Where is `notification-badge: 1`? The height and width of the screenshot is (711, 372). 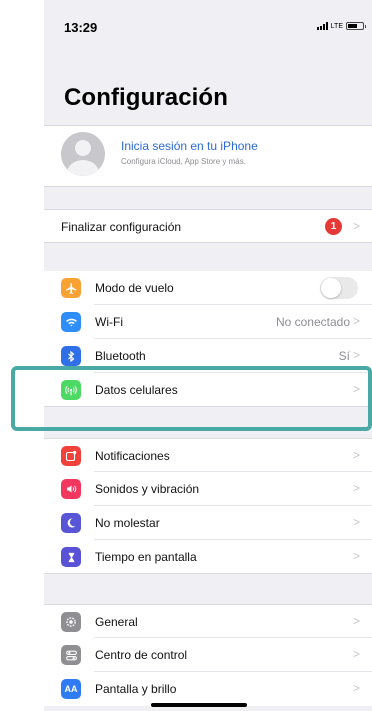 notification-badge: 1 is located at coordinates (333, 226).